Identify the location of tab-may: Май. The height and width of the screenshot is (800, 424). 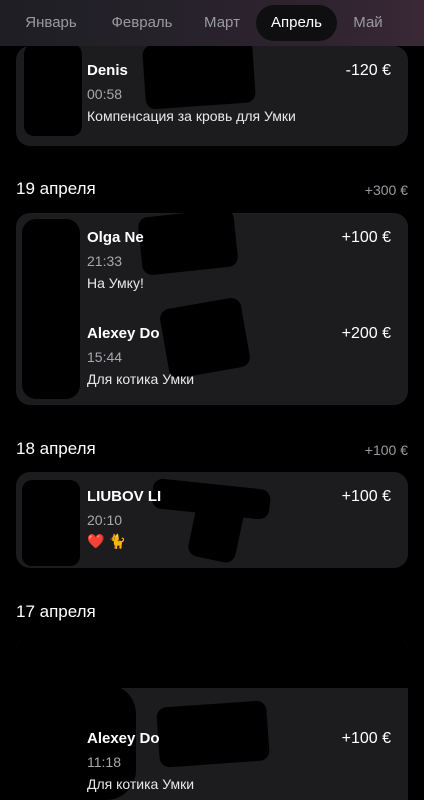
(368, 23).